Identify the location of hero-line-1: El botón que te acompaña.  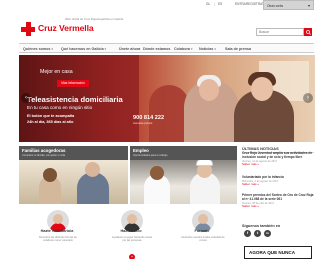
(51, 116).